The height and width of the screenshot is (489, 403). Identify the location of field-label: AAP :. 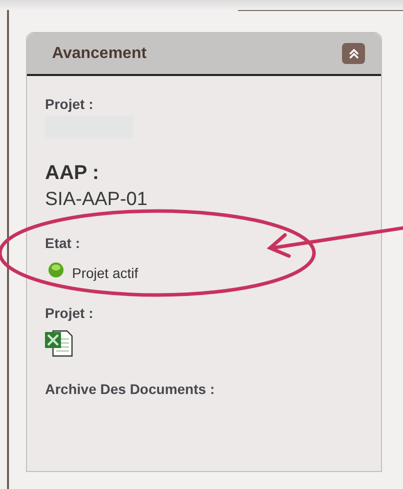
(72, 173).